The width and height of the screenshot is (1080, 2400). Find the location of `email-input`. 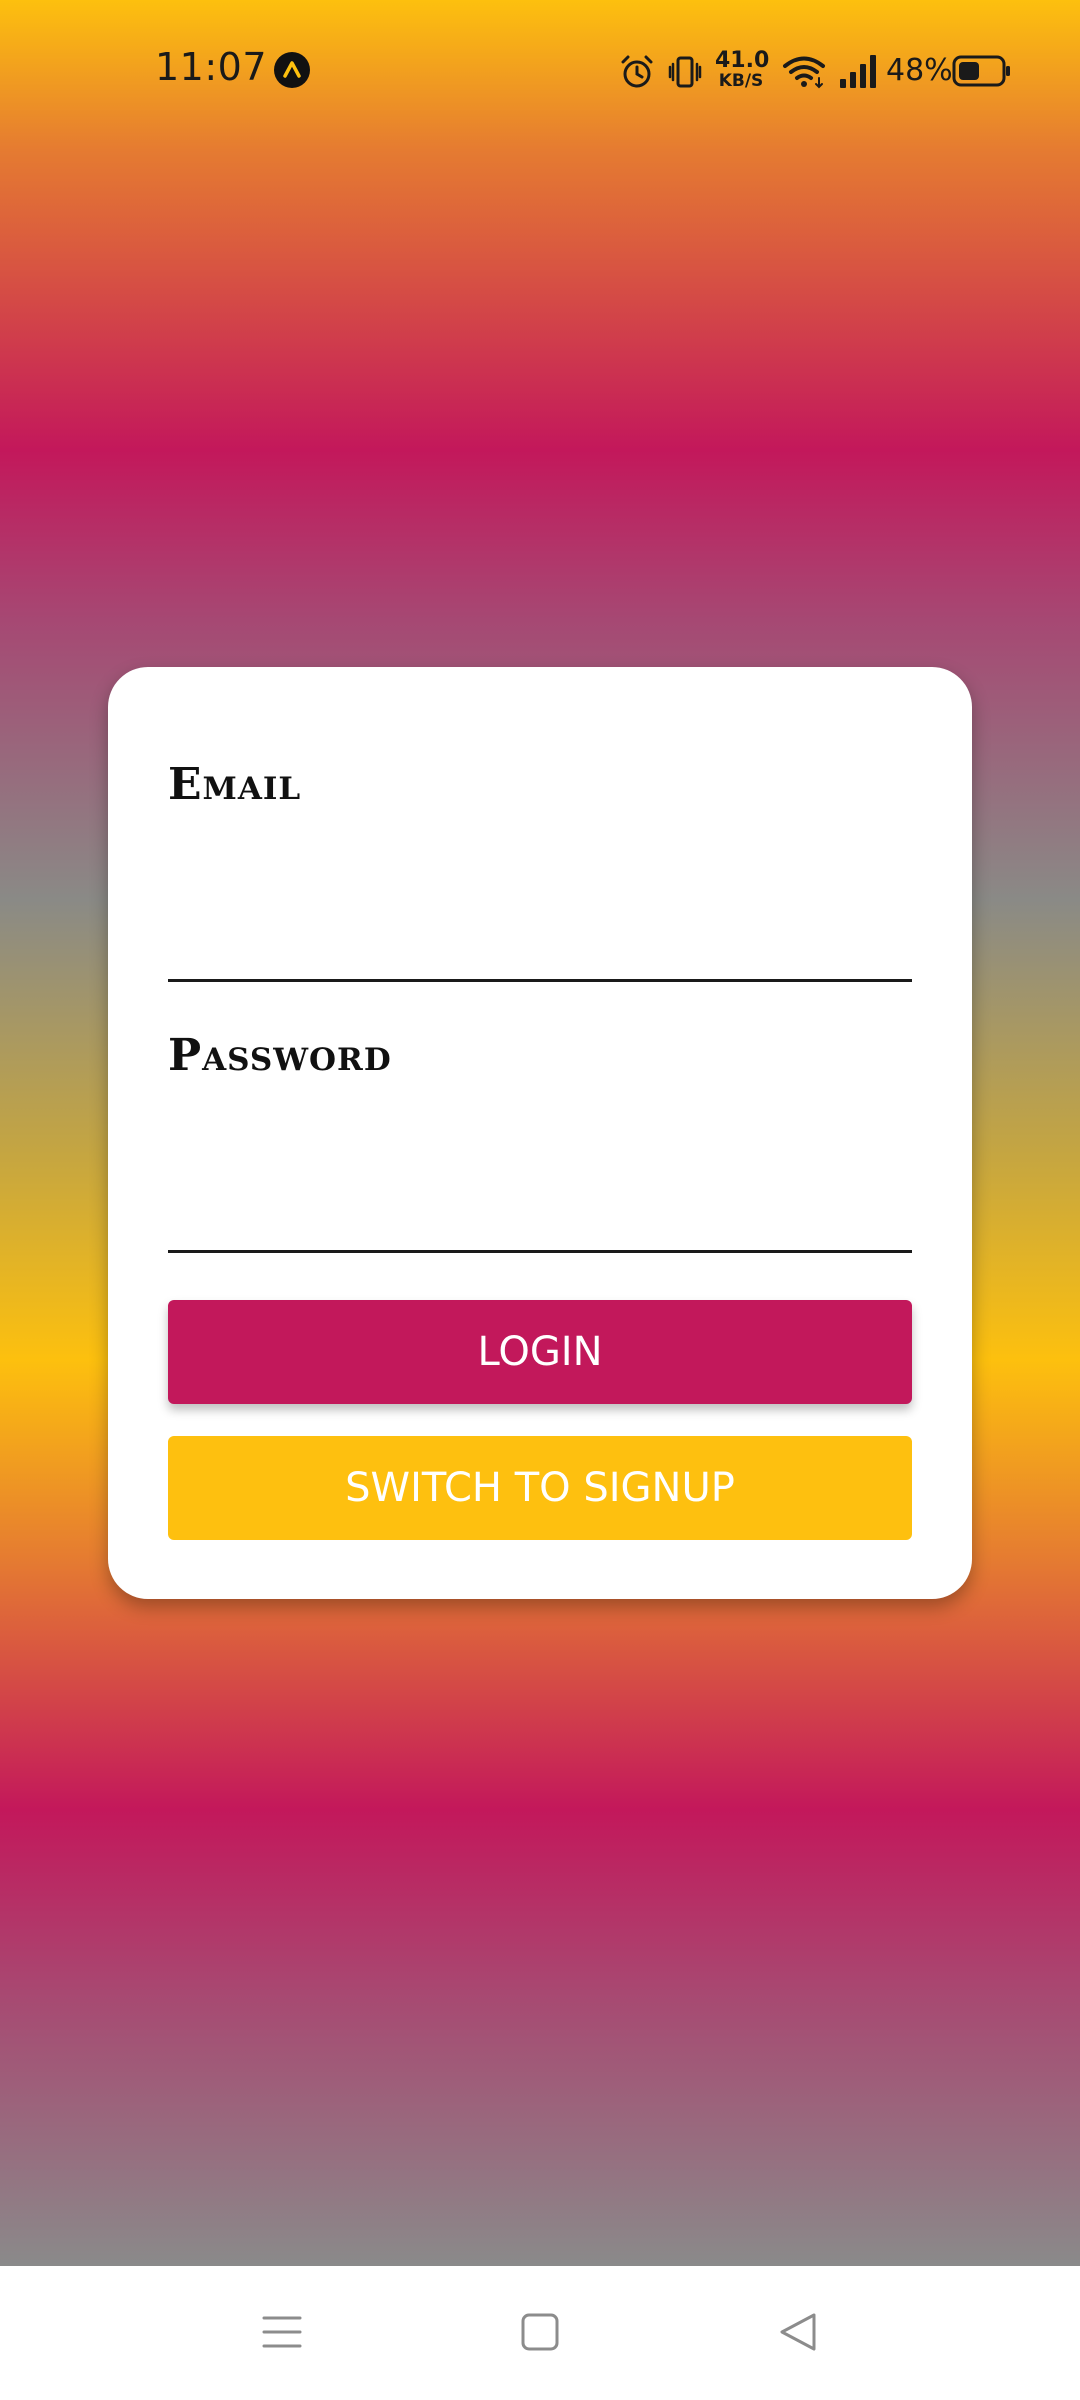

email-input is located at coordinates (540, 937).